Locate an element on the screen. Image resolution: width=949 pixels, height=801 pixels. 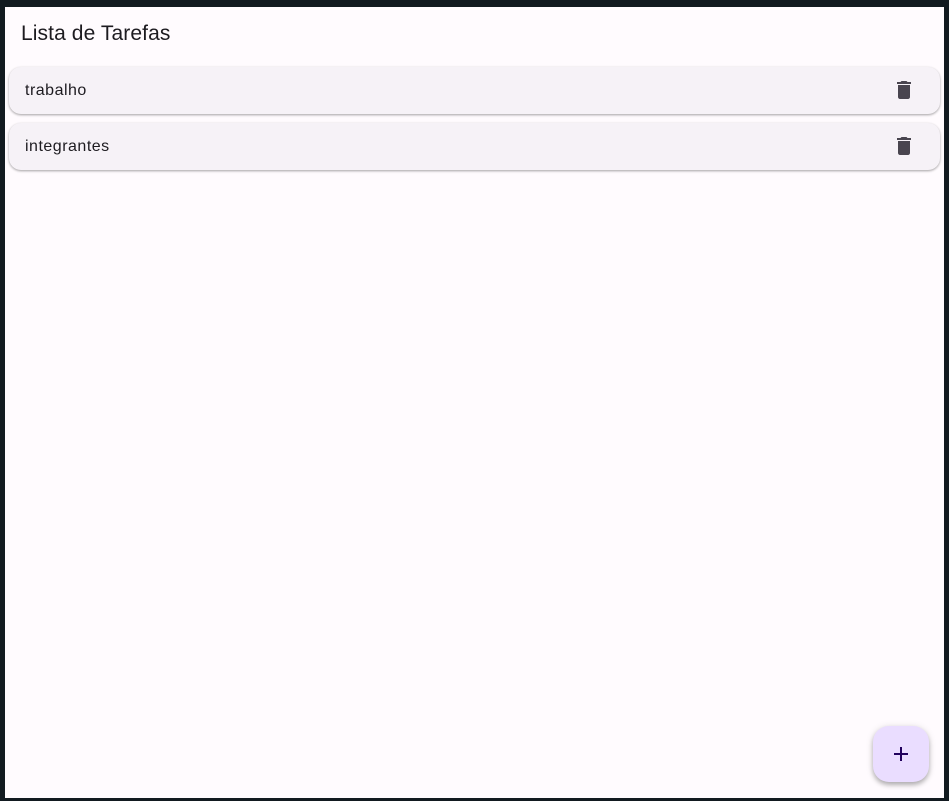
plus-icon is located at coordinates (901, 754).